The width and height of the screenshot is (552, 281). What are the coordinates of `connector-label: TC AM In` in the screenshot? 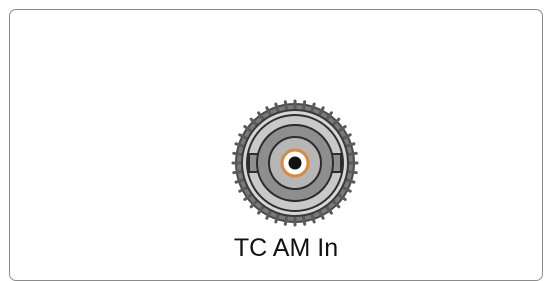 It's located at (286, 248).